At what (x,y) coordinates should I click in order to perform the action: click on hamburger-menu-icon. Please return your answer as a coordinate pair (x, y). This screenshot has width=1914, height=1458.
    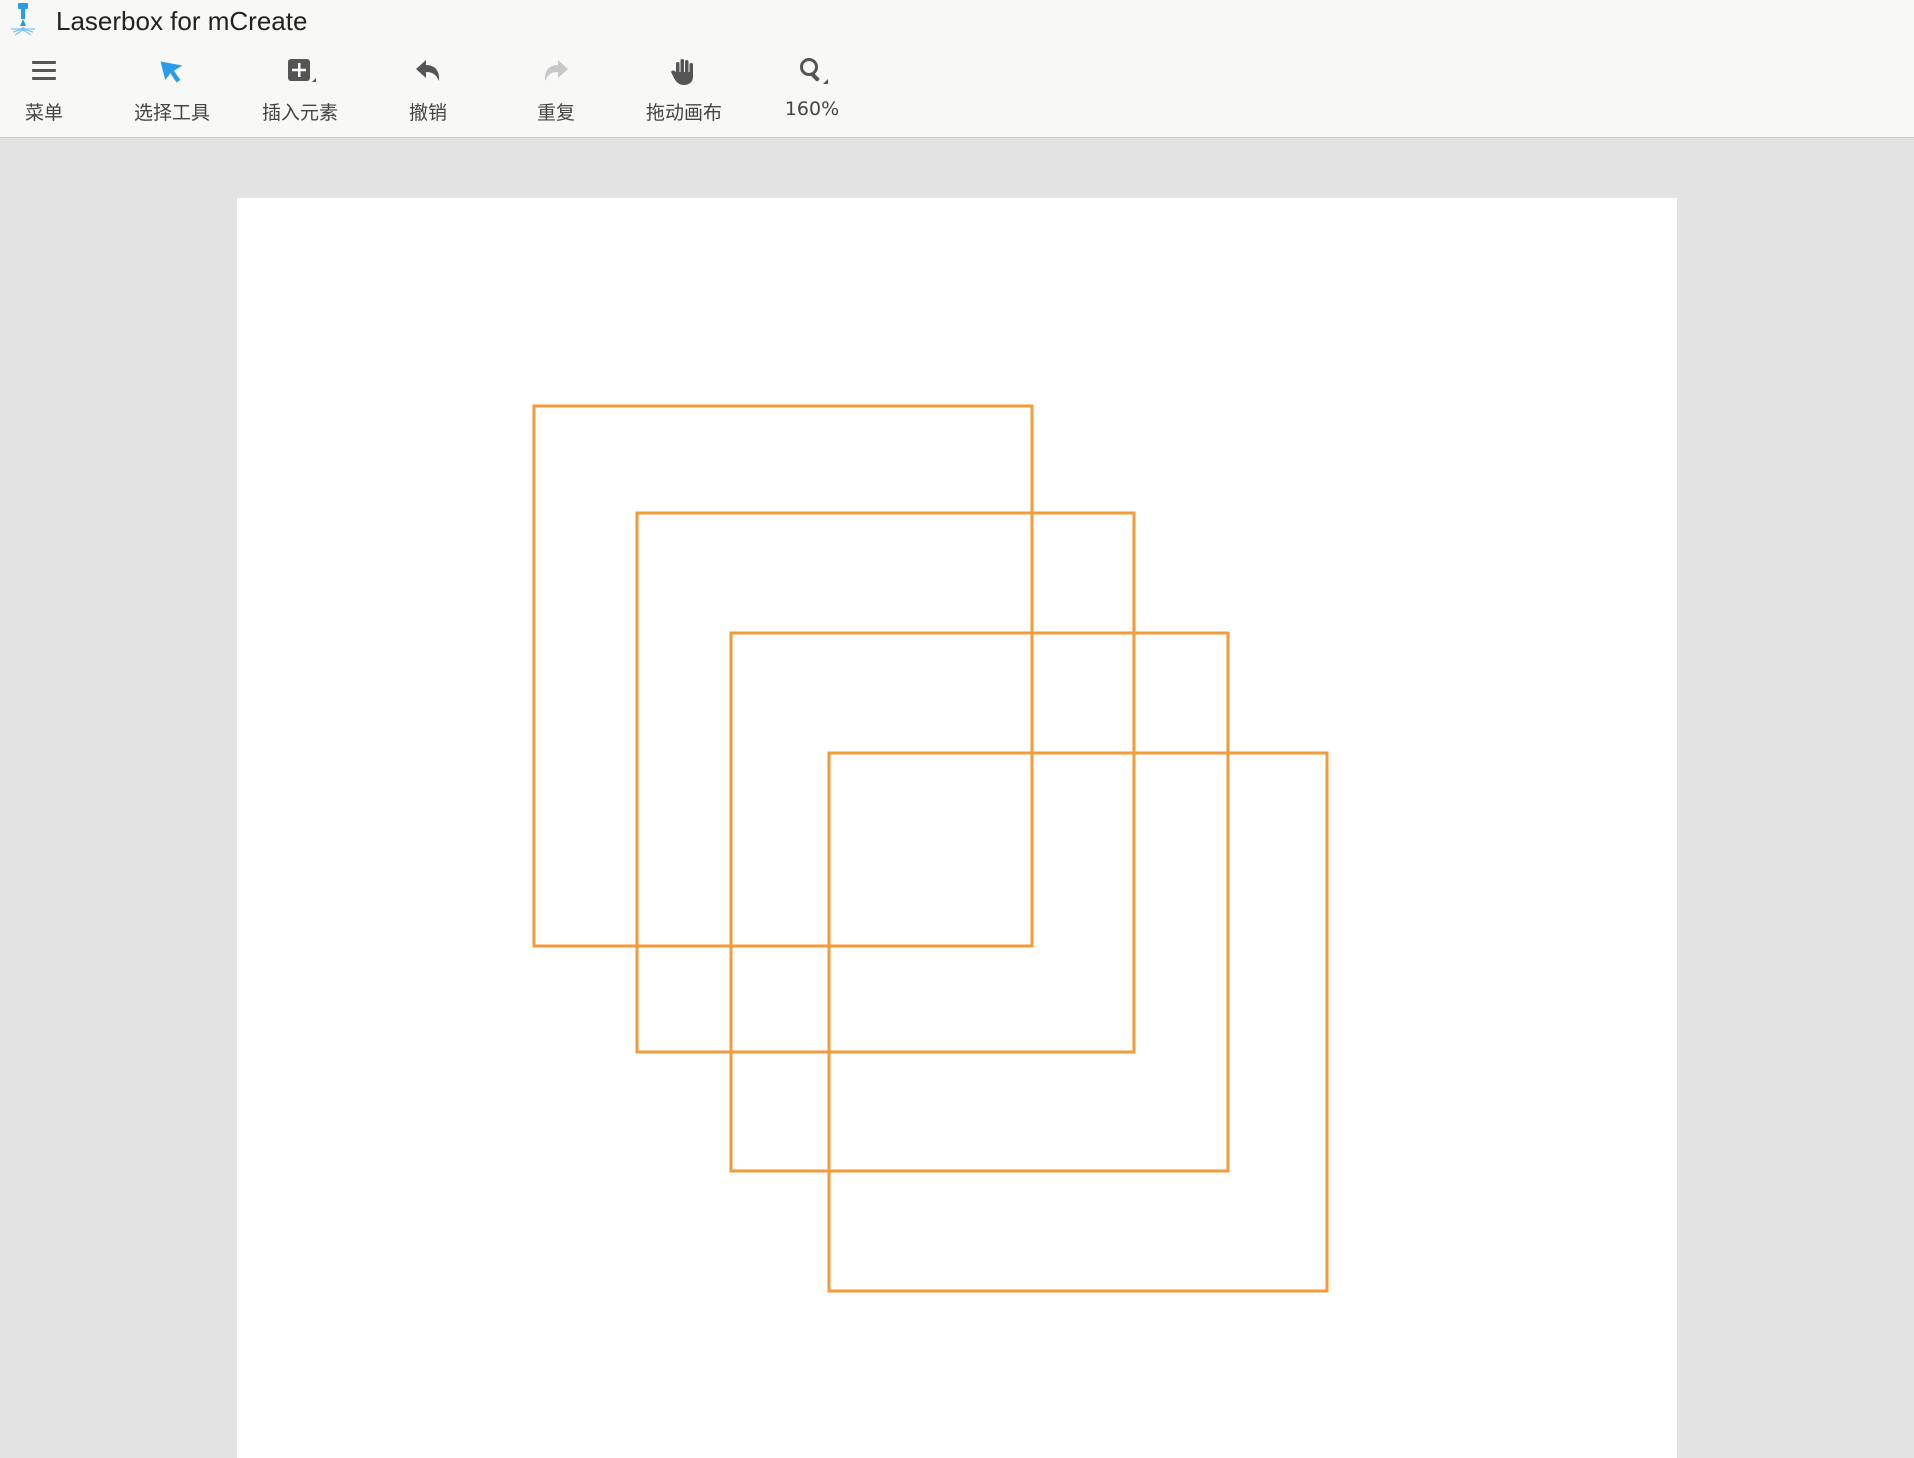
    Looking at the image, I should click on (44, 71).